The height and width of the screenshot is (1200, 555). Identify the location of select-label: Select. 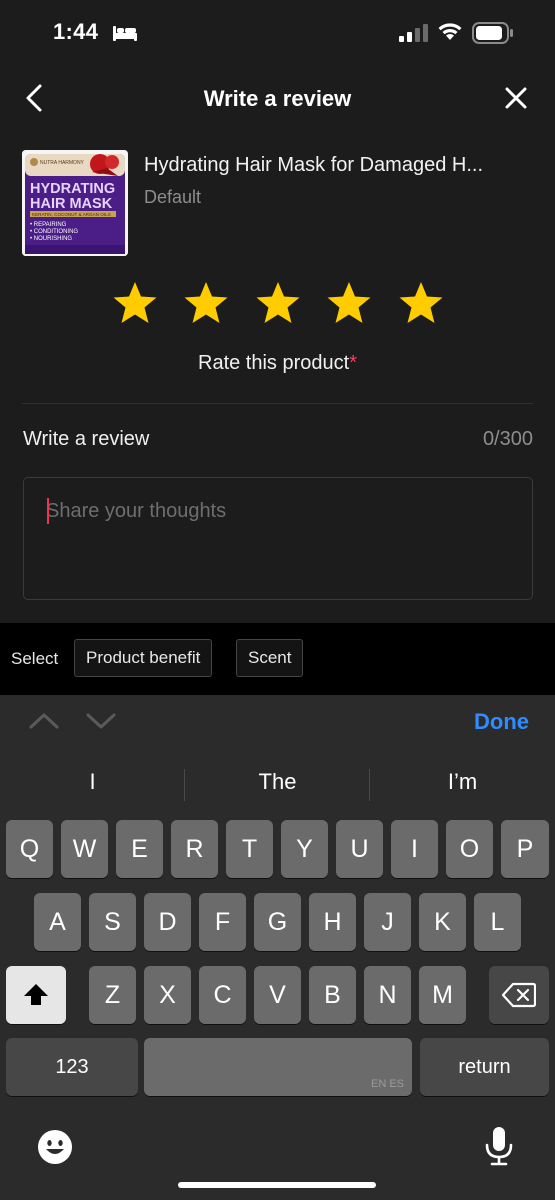
(35, 658).